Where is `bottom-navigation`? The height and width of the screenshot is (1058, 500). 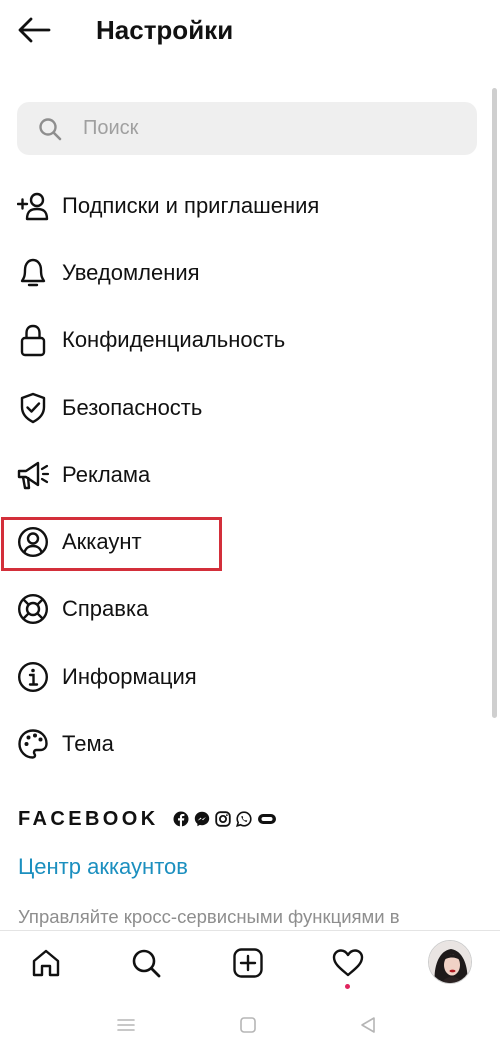 bottom-navigation is located at coordinates (250, 961).